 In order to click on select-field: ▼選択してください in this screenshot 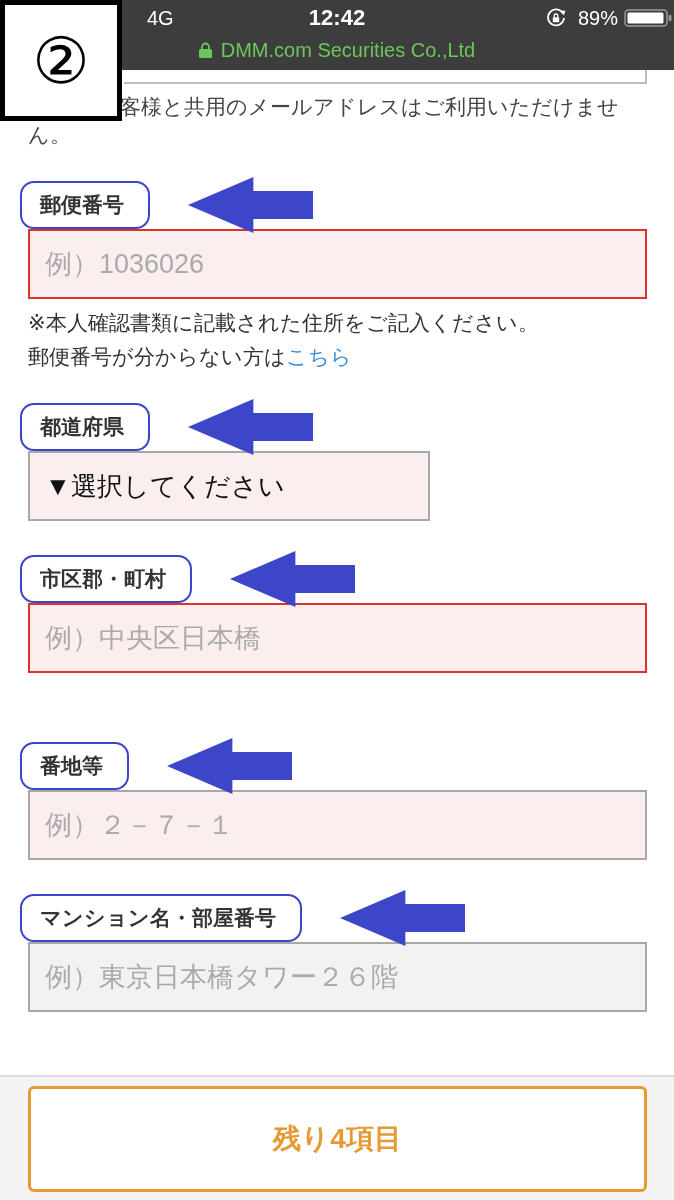, I will do `click(229, 486)`.